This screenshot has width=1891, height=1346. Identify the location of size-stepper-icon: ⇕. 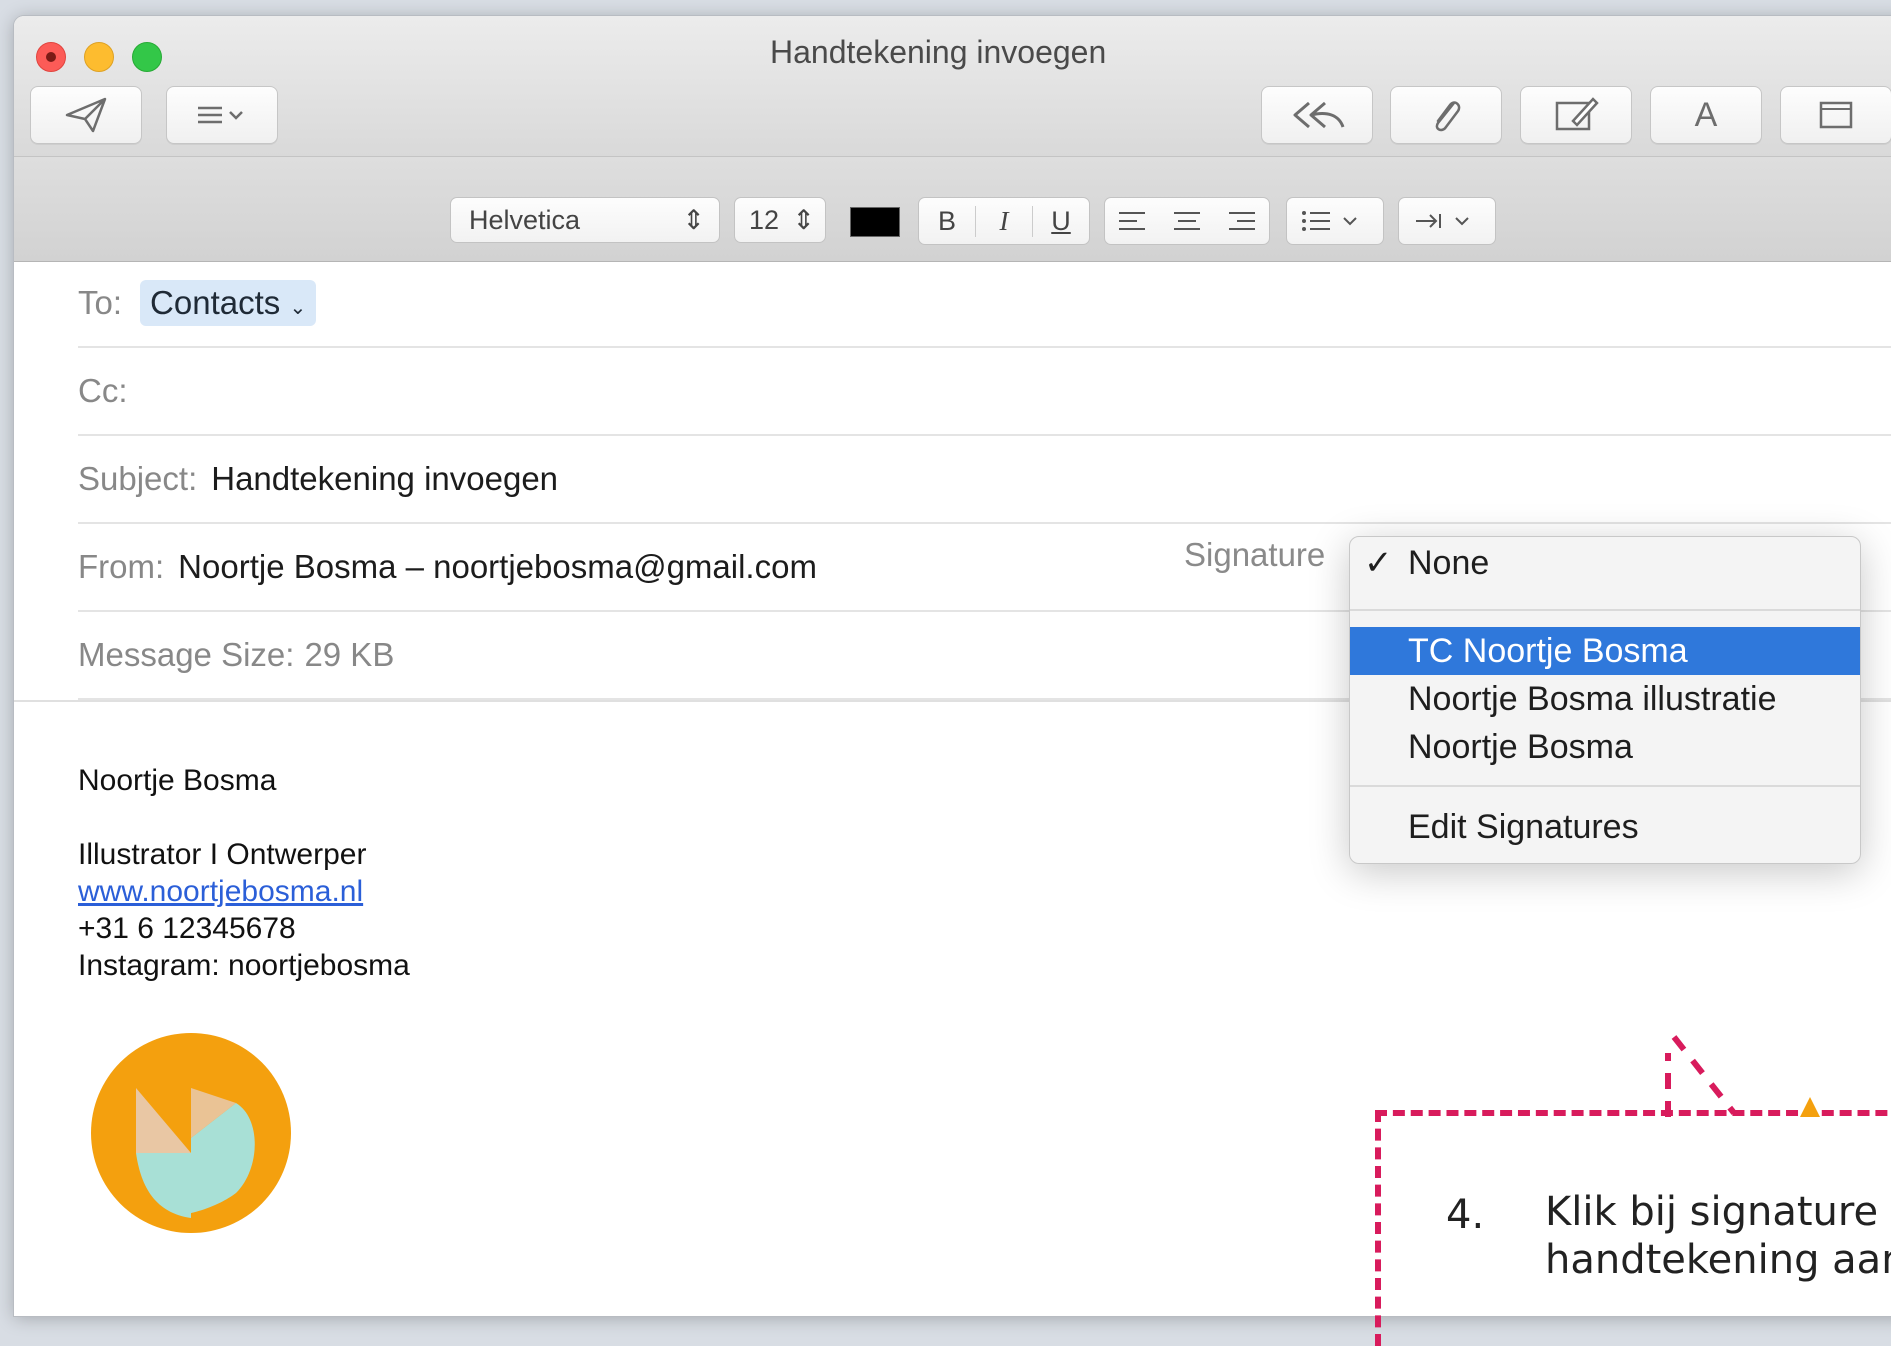
(803, 219).